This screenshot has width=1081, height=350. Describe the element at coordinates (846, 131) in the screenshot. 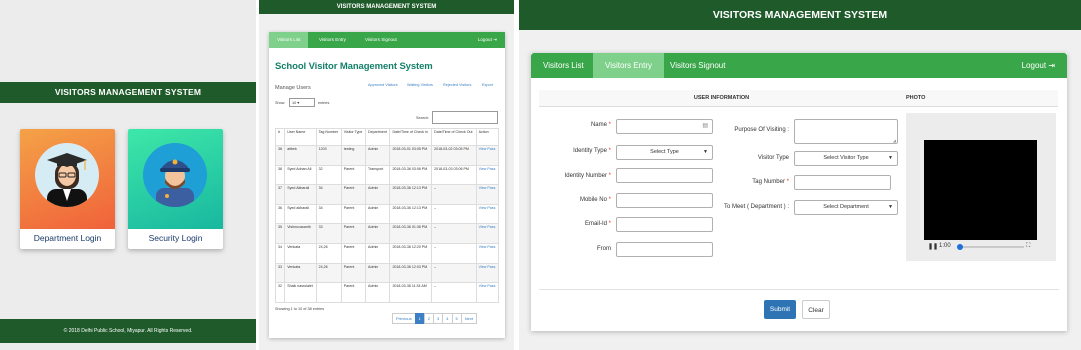

I see `purpose-of-visiting-textarea: ◢` at that location.